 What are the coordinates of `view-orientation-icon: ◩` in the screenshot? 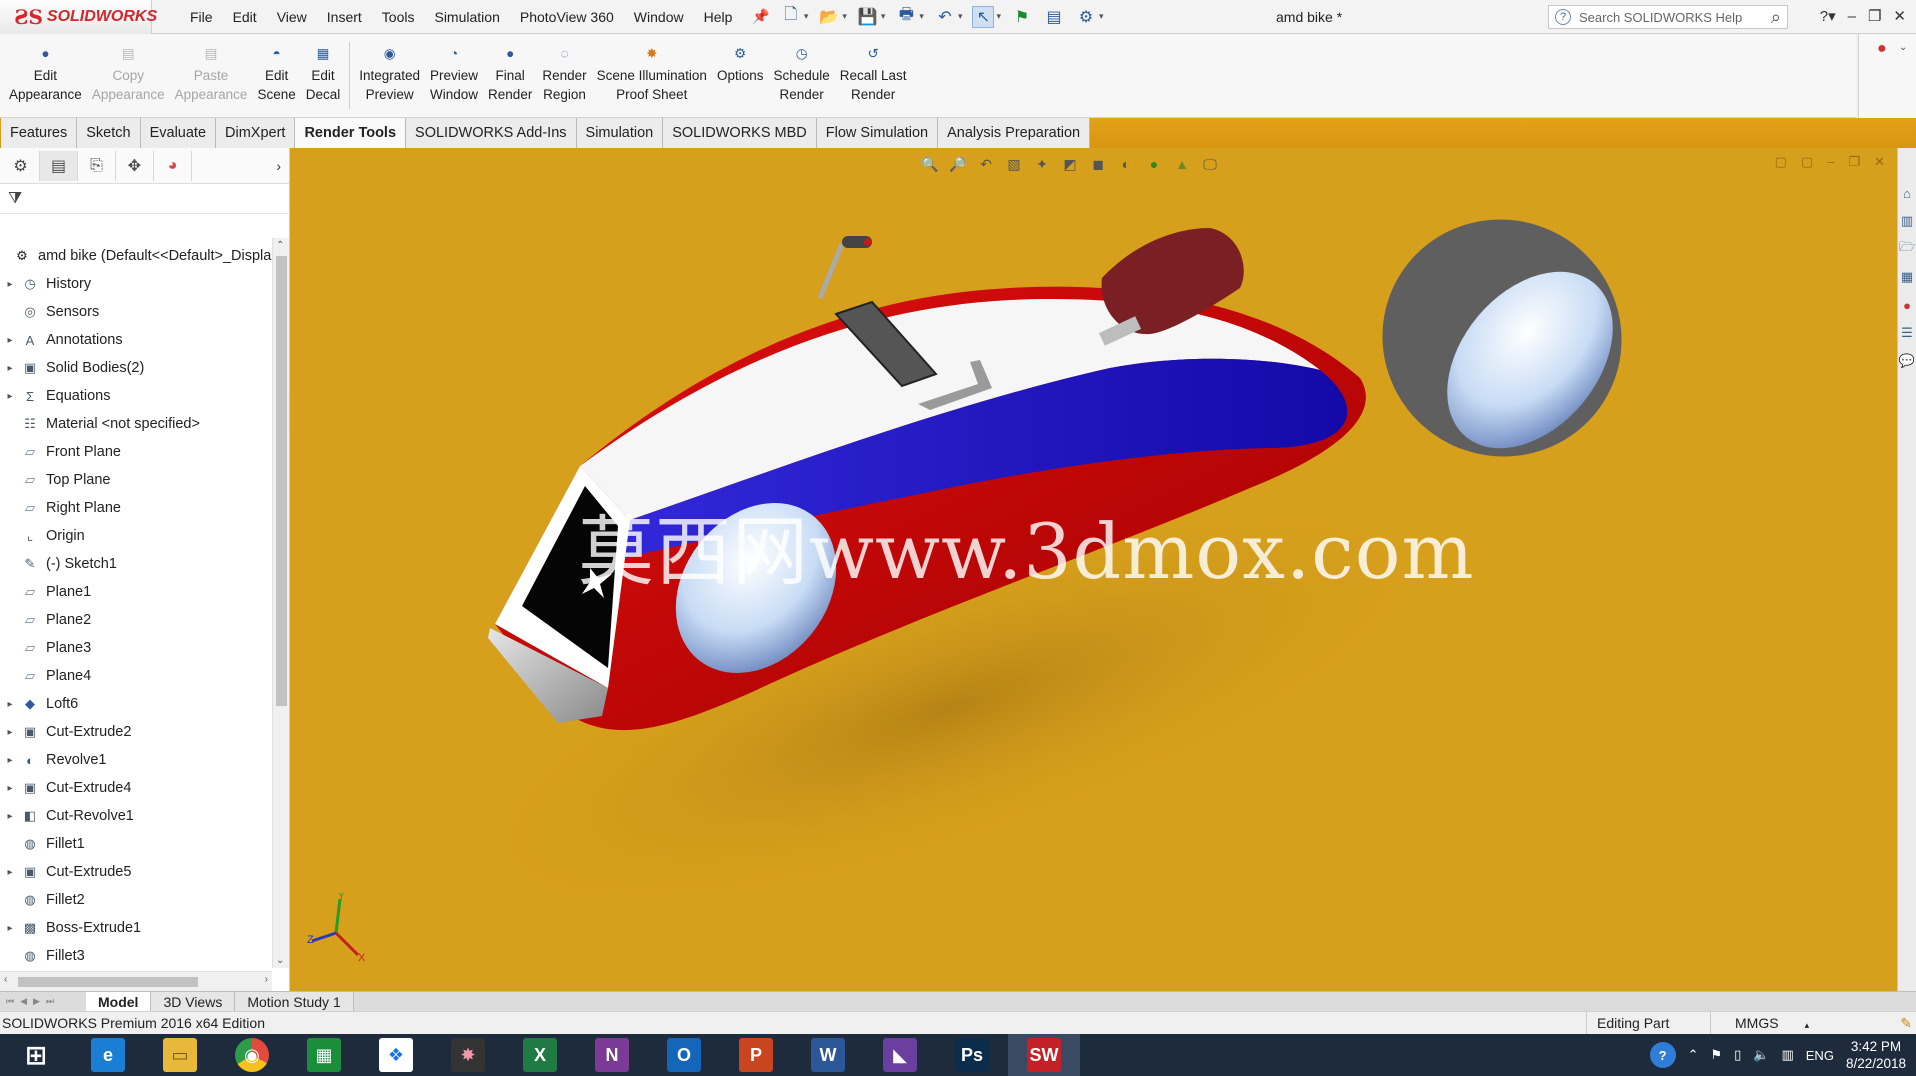 It's located at (1070, 164).